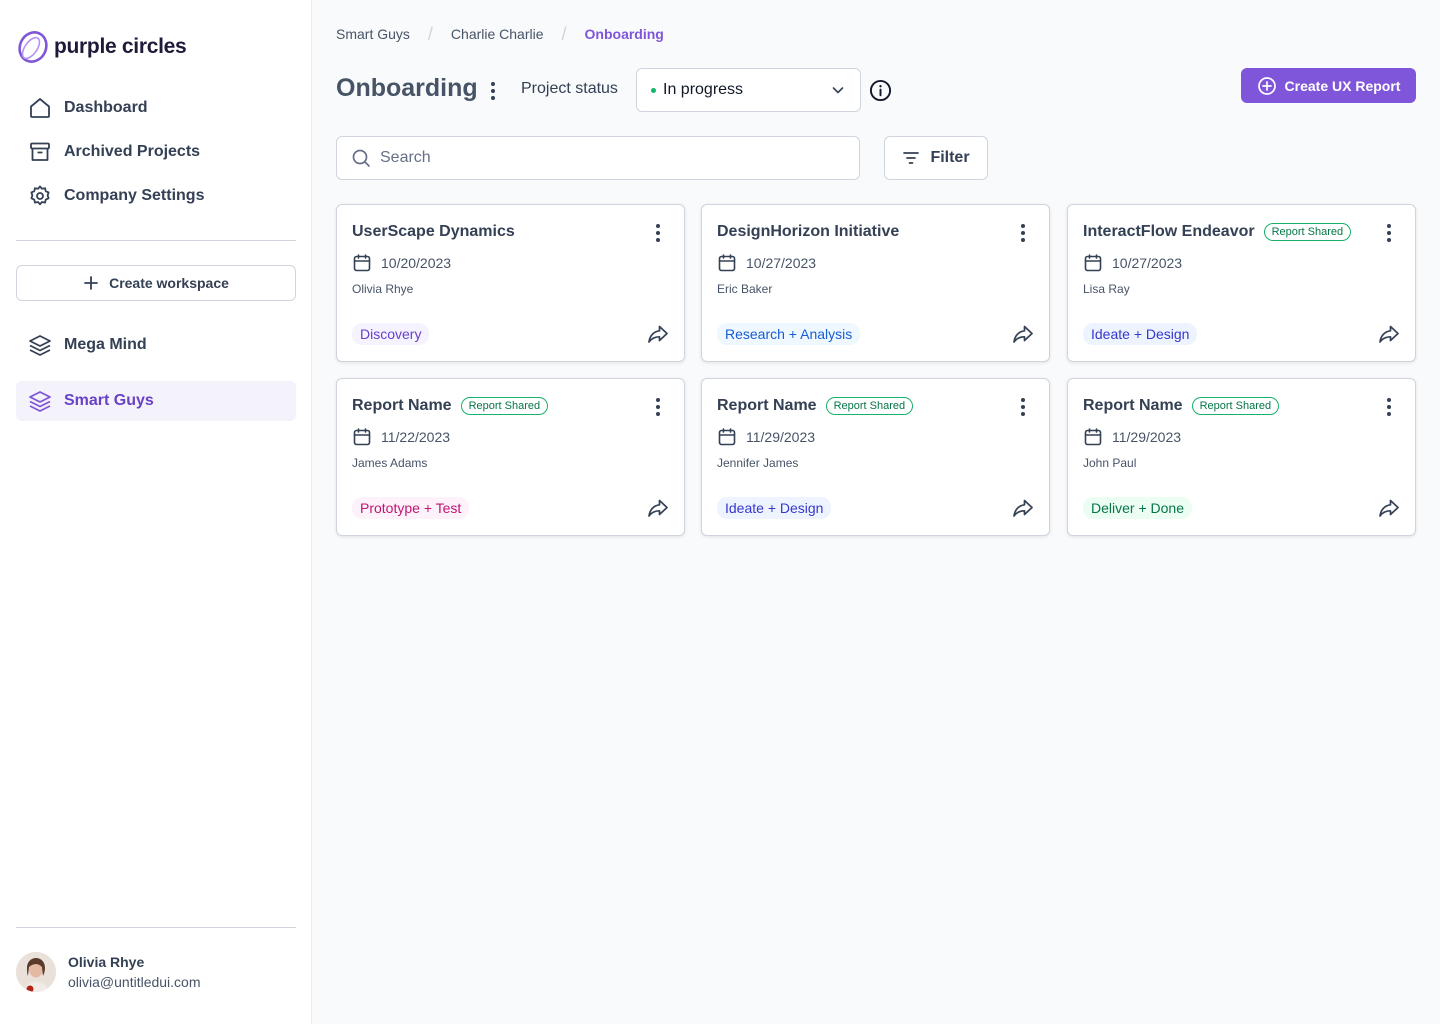  I want to click on workspace-smart-guys: Smart Guys, so click(156, 401).